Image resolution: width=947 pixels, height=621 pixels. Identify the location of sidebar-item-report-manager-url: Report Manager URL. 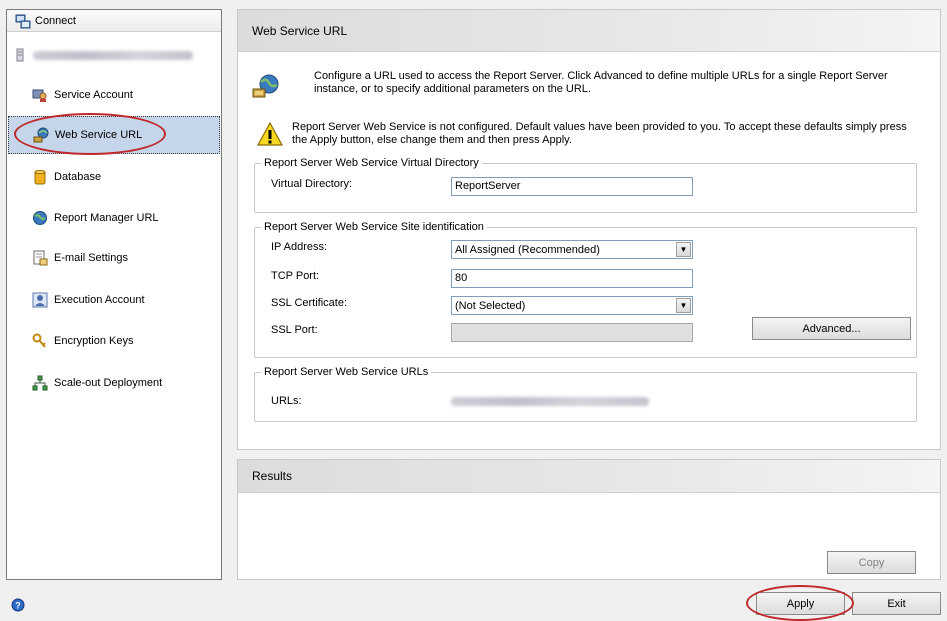
(114, 218).